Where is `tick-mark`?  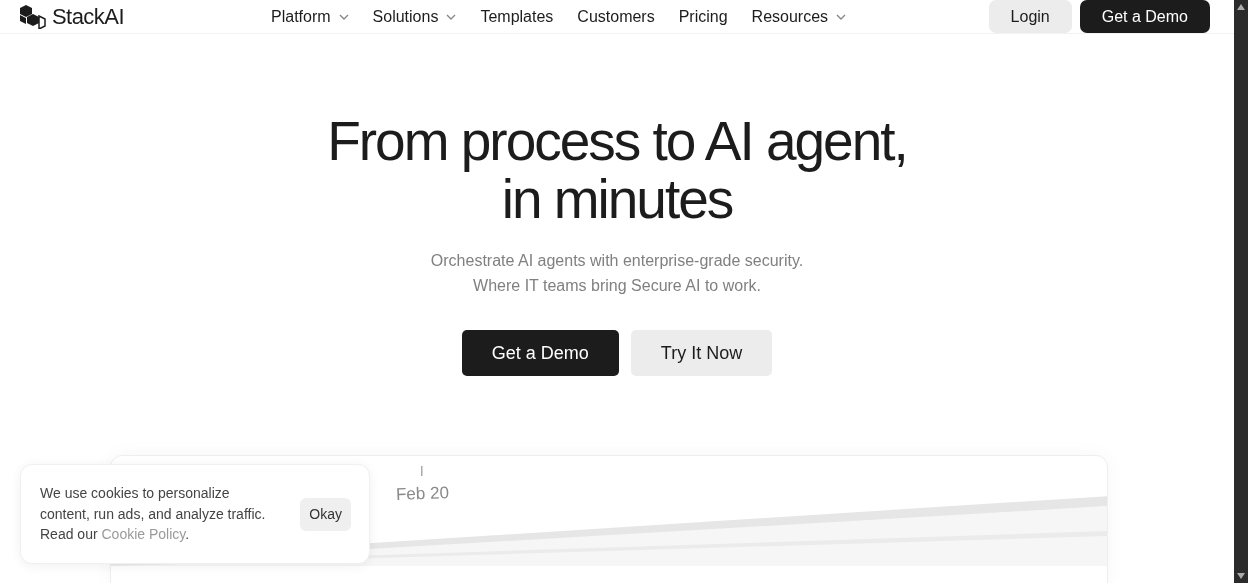 tick-mark is located at coordinates (422, 471).